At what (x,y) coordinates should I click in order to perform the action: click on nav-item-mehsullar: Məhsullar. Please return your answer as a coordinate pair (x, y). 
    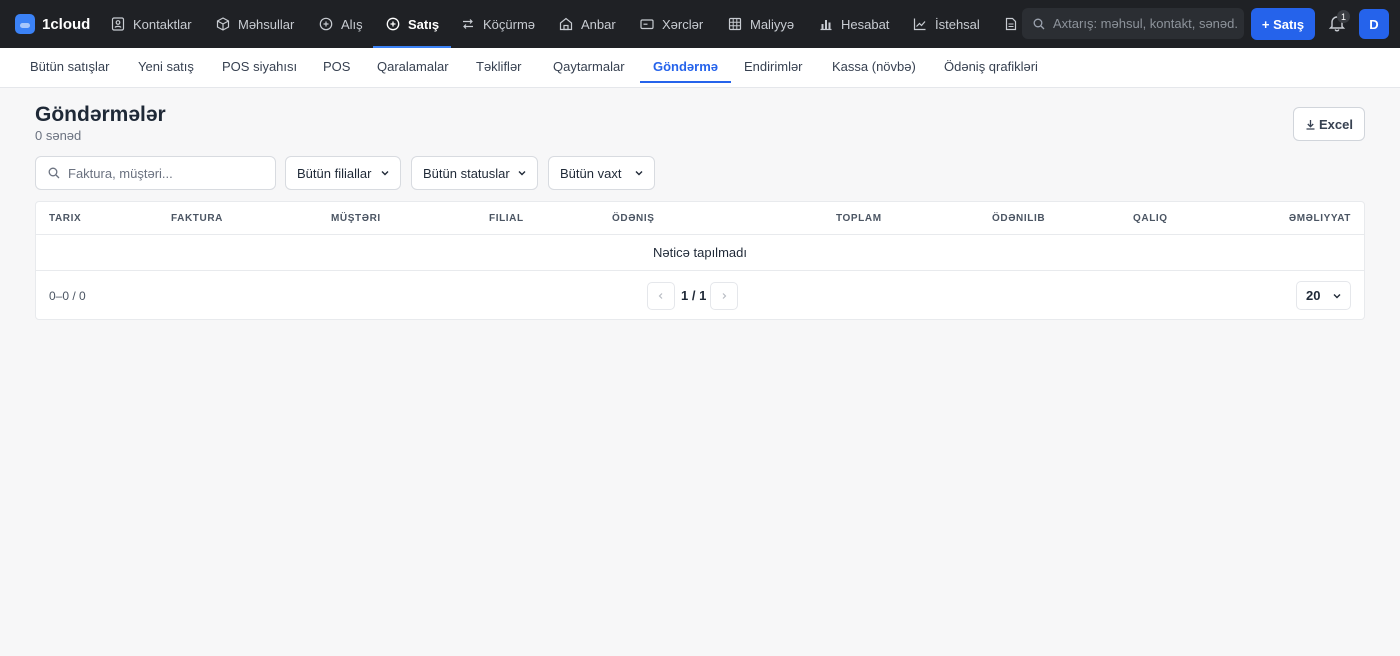
    Looking at the image, I should click on (255, 24).